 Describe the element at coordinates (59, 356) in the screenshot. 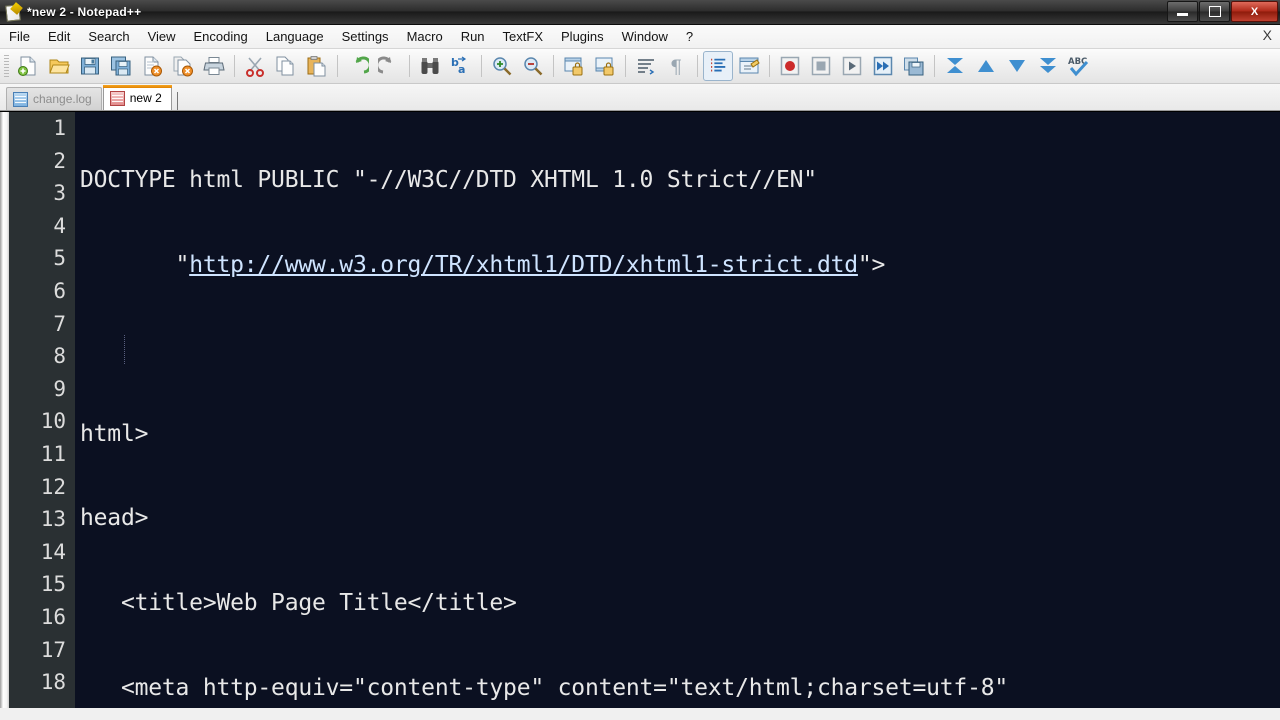

I see `line-number: 8` at that location.